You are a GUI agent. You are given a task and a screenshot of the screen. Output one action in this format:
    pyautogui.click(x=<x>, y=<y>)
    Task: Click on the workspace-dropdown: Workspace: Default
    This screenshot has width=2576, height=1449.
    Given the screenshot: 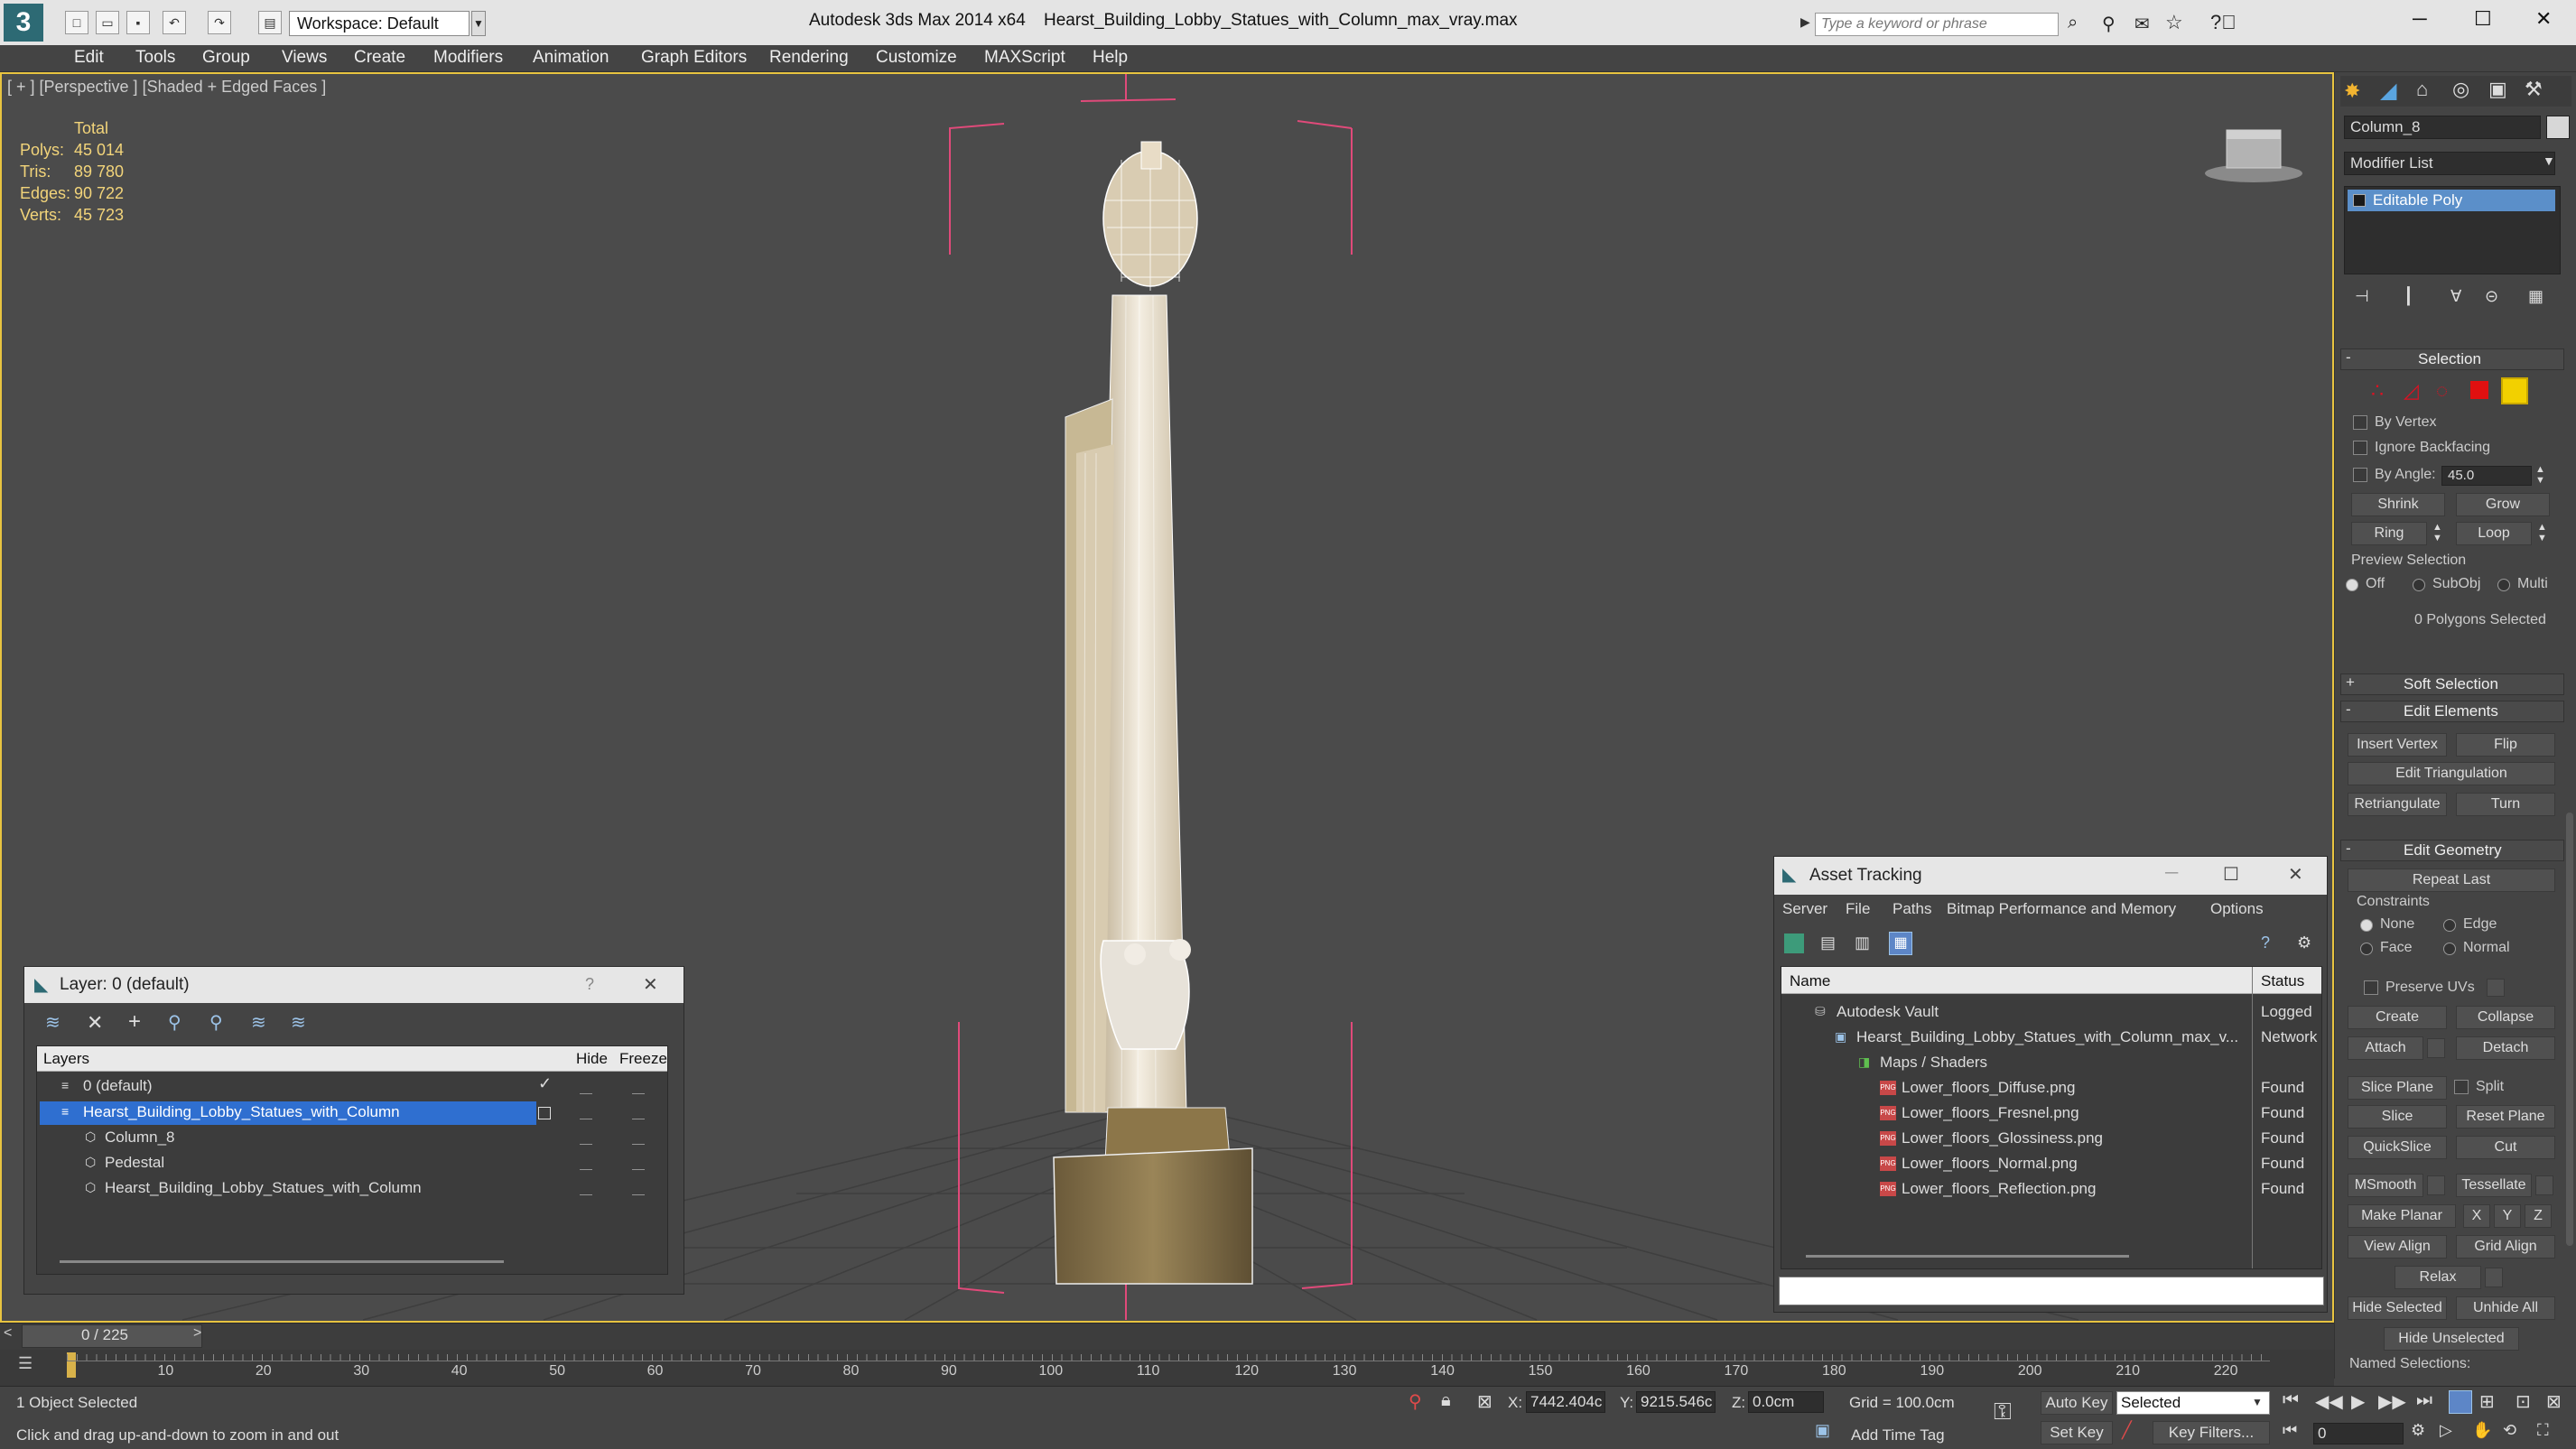 What is the action you would take?
    pyautogui.click(x=379, y=23)
    